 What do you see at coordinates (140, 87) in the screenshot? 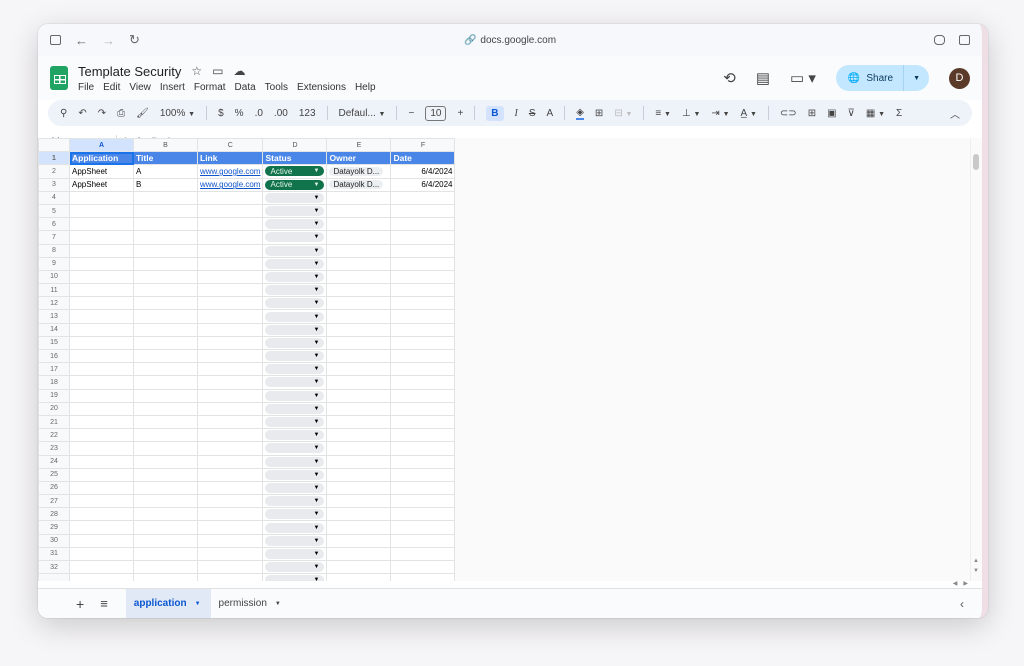
I see `menu-view: View` at bounding box center [140, 87].